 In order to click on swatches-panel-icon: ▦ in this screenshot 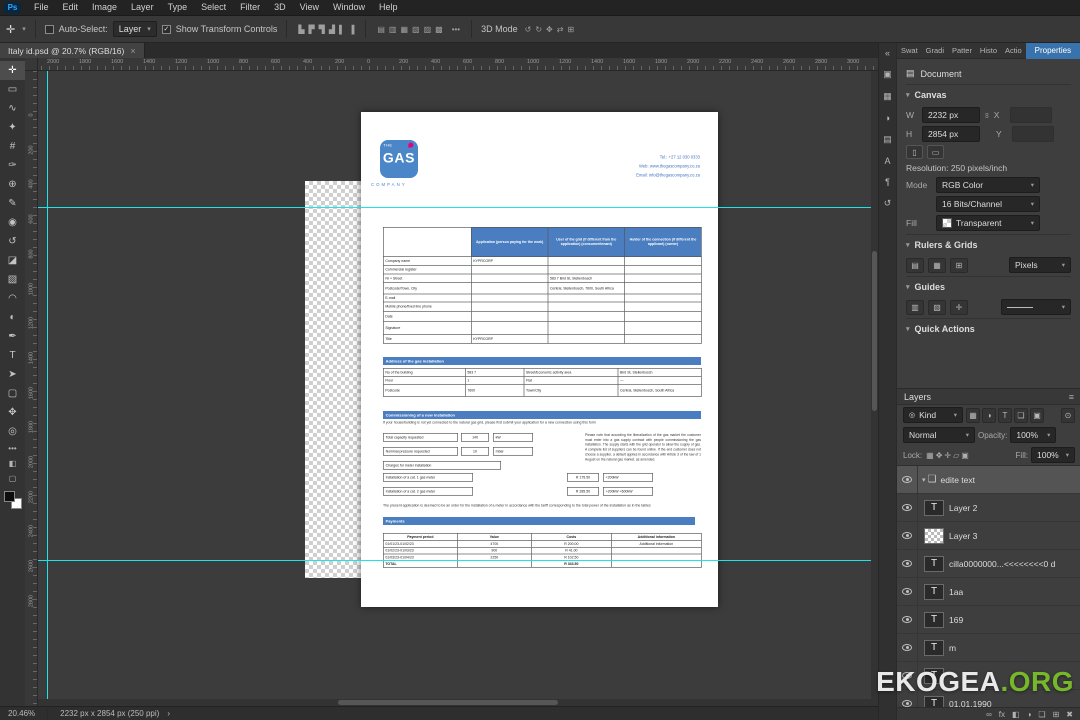, I will do `click(887, 96)`.